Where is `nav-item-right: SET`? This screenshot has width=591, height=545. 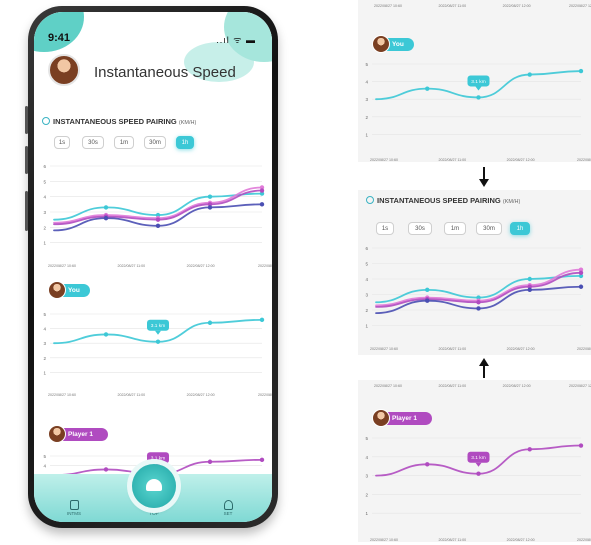 nav-item-right: SET is located at coordinates (228, 508).